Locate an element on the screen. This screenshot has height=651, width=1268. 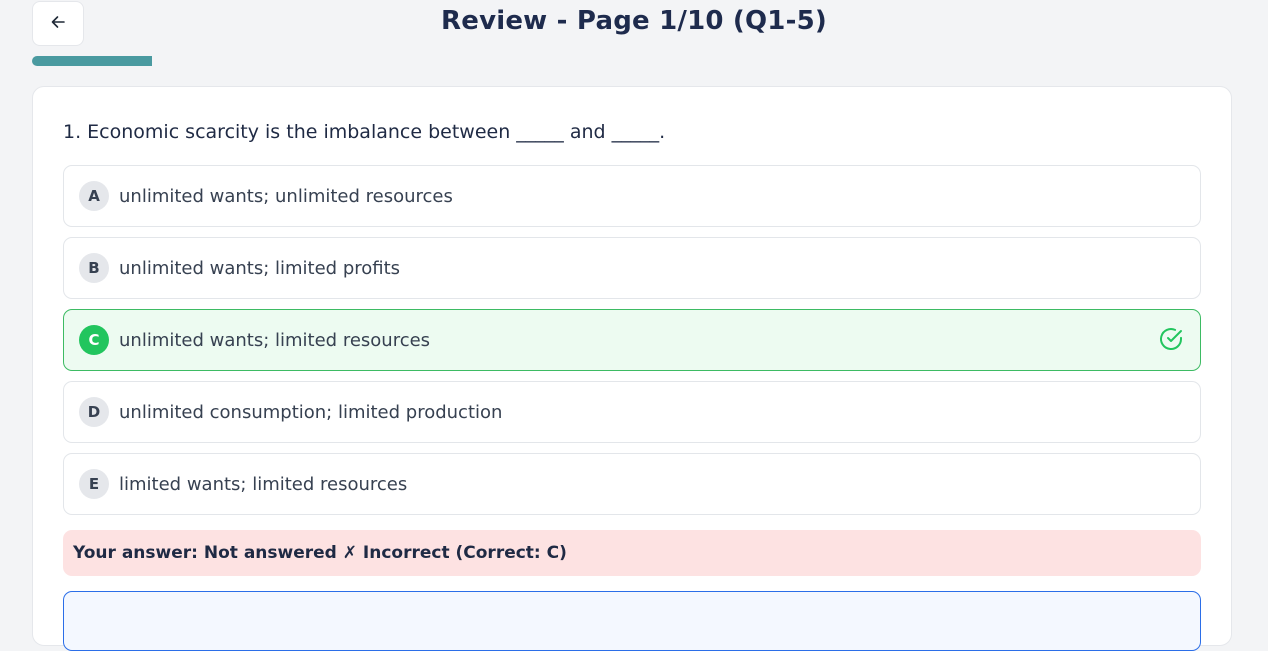
option-a: A unlimited wants; unlimited resources is located at coordinates (632, 196).